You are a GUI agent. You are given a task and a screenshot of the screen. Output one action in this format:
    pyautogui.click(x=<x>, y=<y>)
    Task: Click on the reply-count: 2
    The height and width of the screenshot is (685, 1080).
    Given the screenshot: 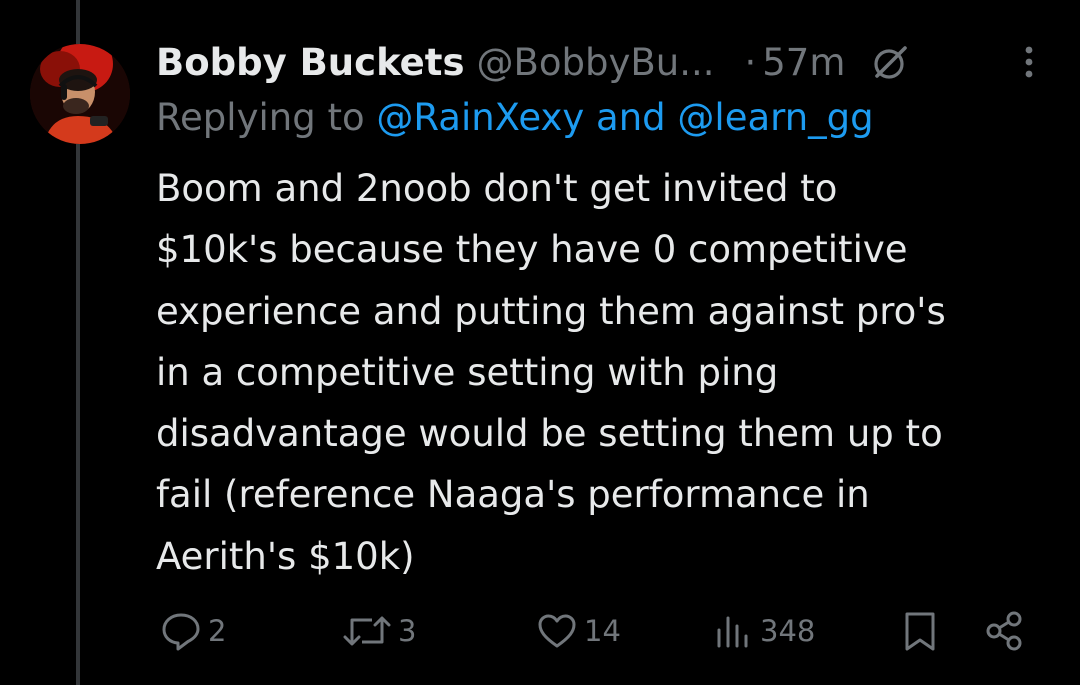 What is the action you would take?
    pyautogui.click(x=217, y=631)
    